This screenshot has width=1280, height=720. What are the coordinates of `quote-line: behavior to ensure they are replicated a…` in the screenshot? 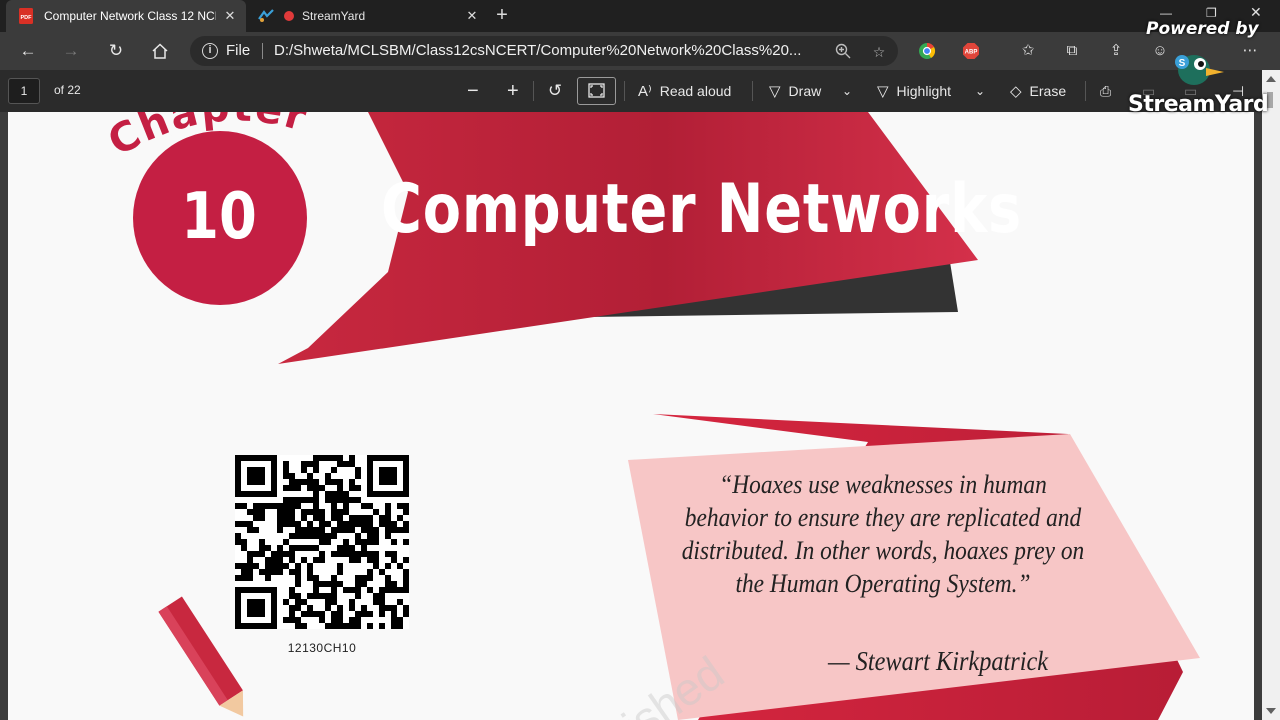 It's located at (883, 517).